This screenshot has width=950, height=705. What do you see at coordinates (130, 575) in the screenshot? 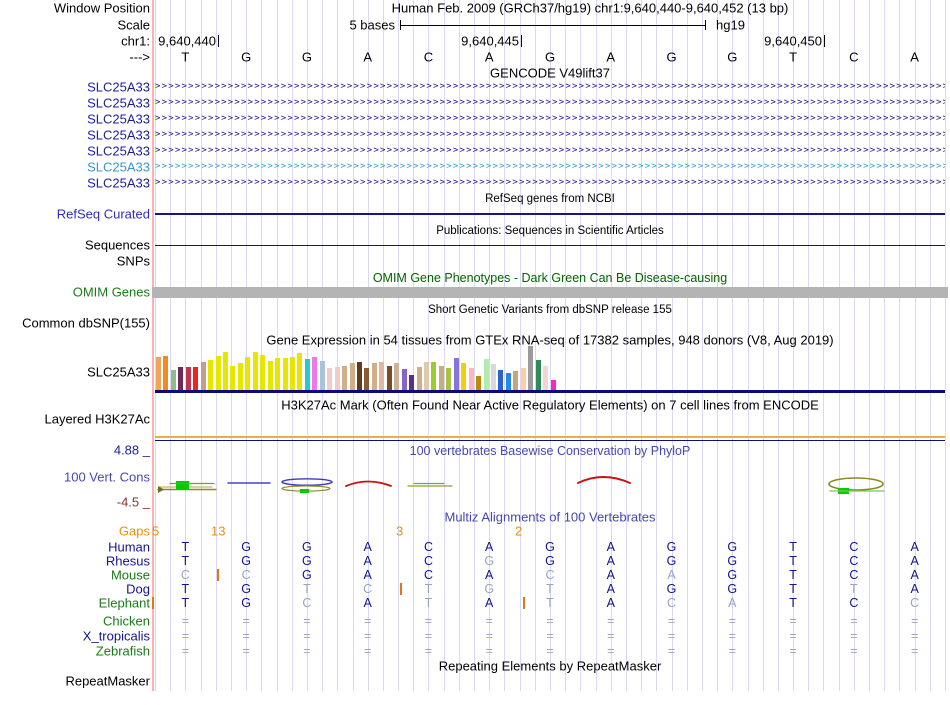
I see `species-label: Mouse` at bounding box center [130, 575].